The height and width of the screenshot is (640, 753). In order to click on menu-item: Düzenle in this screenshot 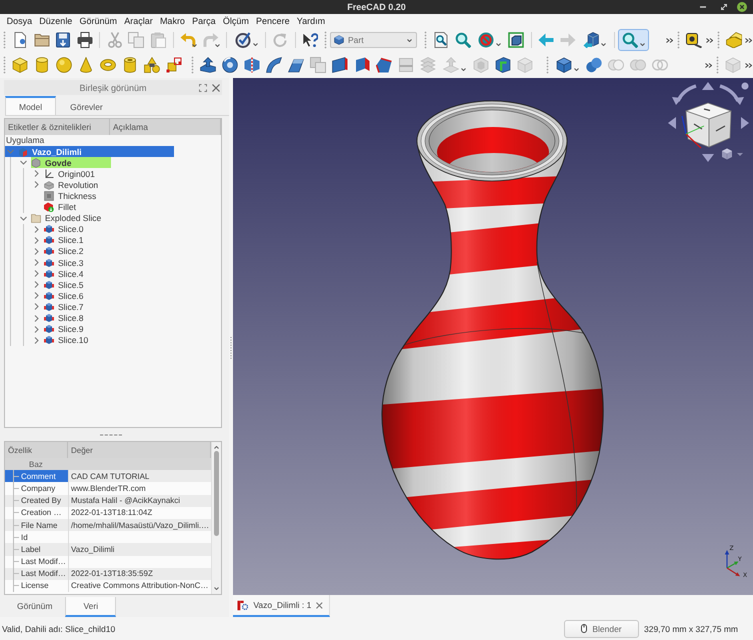, I will do `click(56, 21)`.